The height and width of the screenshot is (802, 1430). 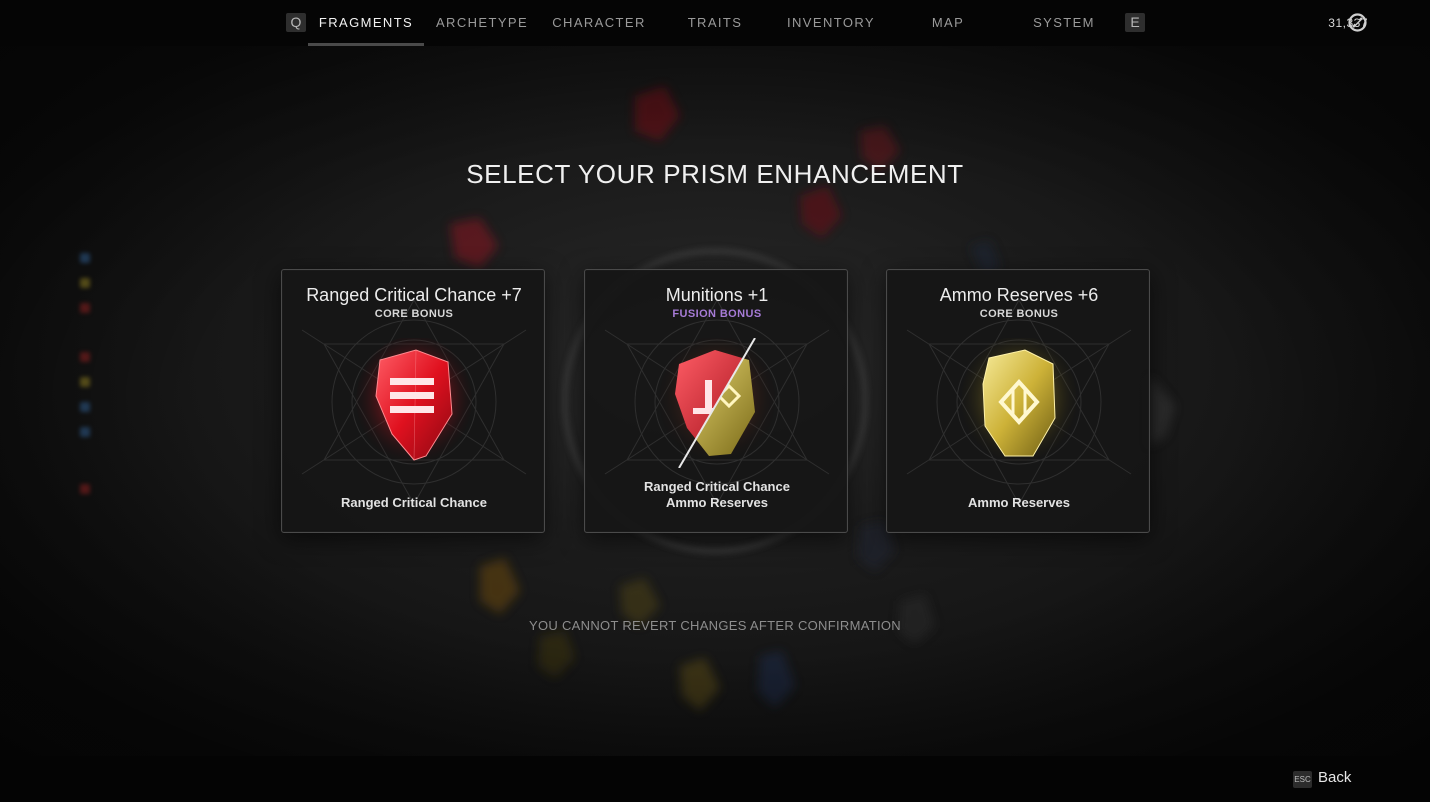 What do you see at coordinates (366, 23) in the screenshot?
I see `tab-fragments: FRAGMENTS` at bounding box center [366, 23].